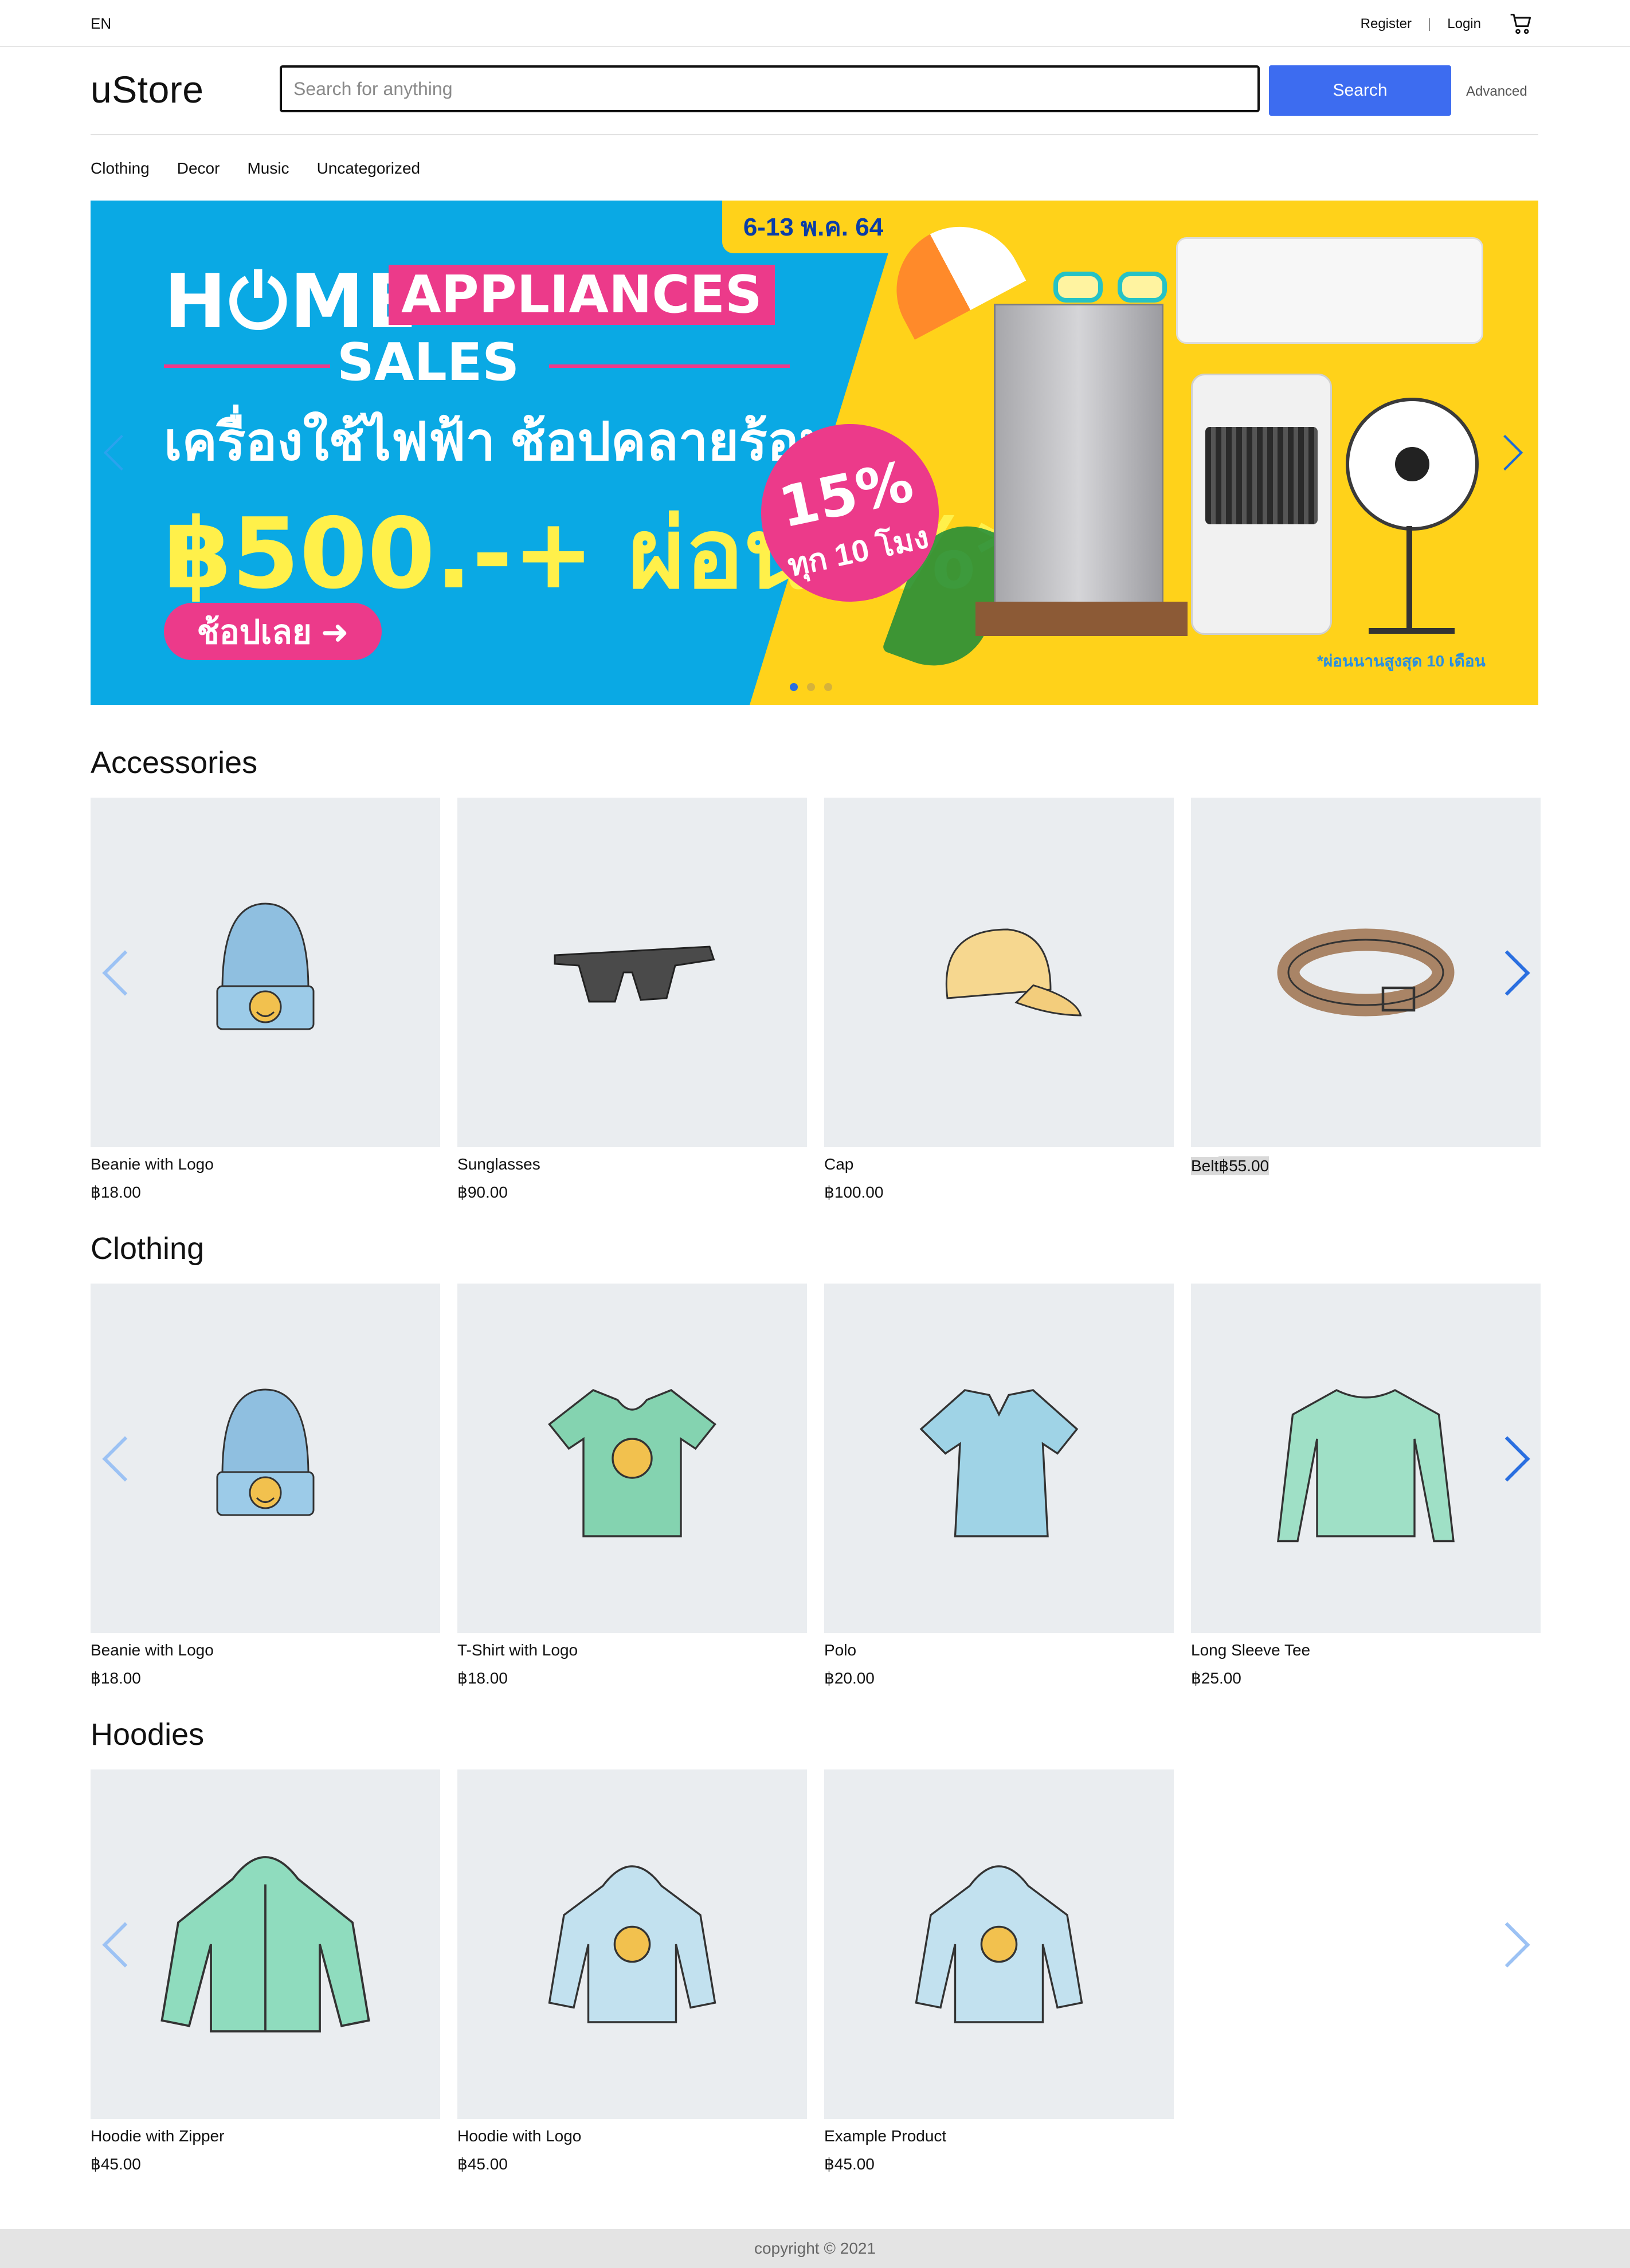 This screenshot has height=2268, width=1630. Describe the element at coordinates (1329, 290) in the screenshot. I see `air-conditioner-image` at that location.